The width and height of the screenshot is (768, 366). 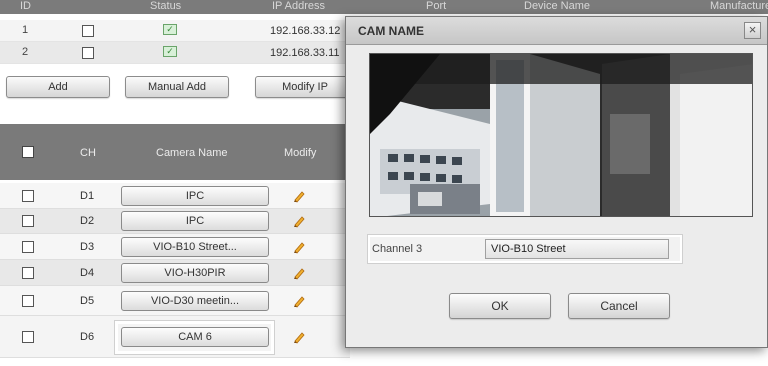 I want to click on modify-ip-button: Modify IP, so click(x=305, y=87).